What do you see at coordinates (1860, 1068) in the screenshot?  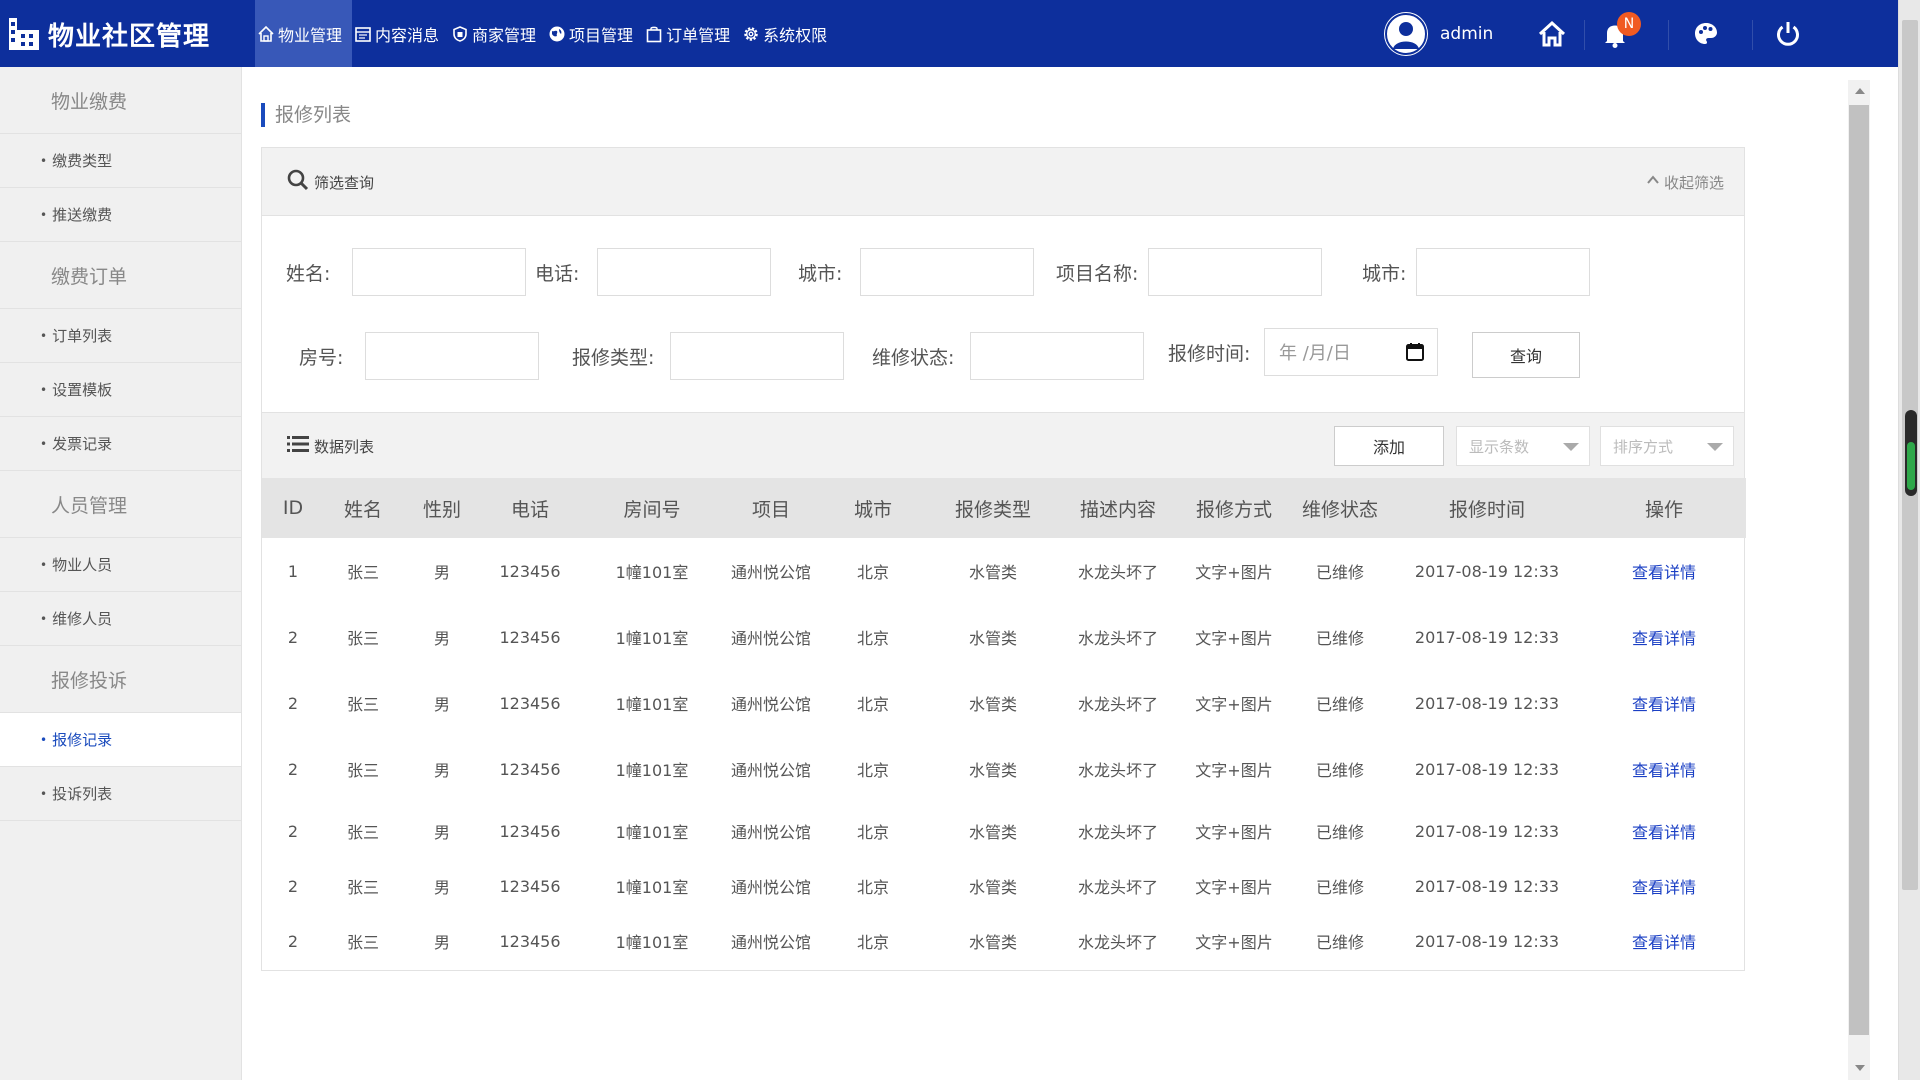 I see `scroll-down-arrow-icon` at bounding box center [1860, 1068].